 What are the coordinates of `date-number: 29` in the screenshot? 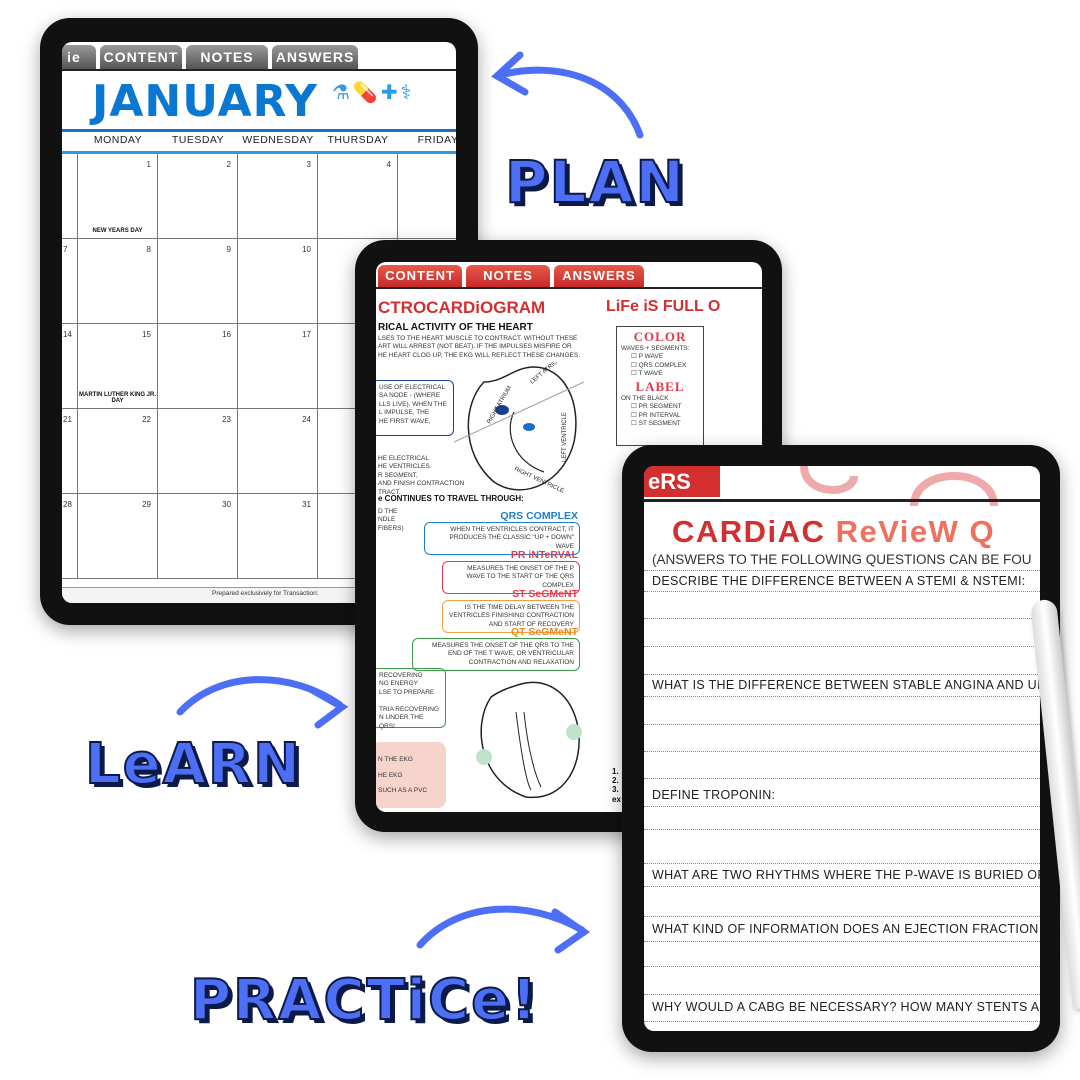 It's located at (146, 504).